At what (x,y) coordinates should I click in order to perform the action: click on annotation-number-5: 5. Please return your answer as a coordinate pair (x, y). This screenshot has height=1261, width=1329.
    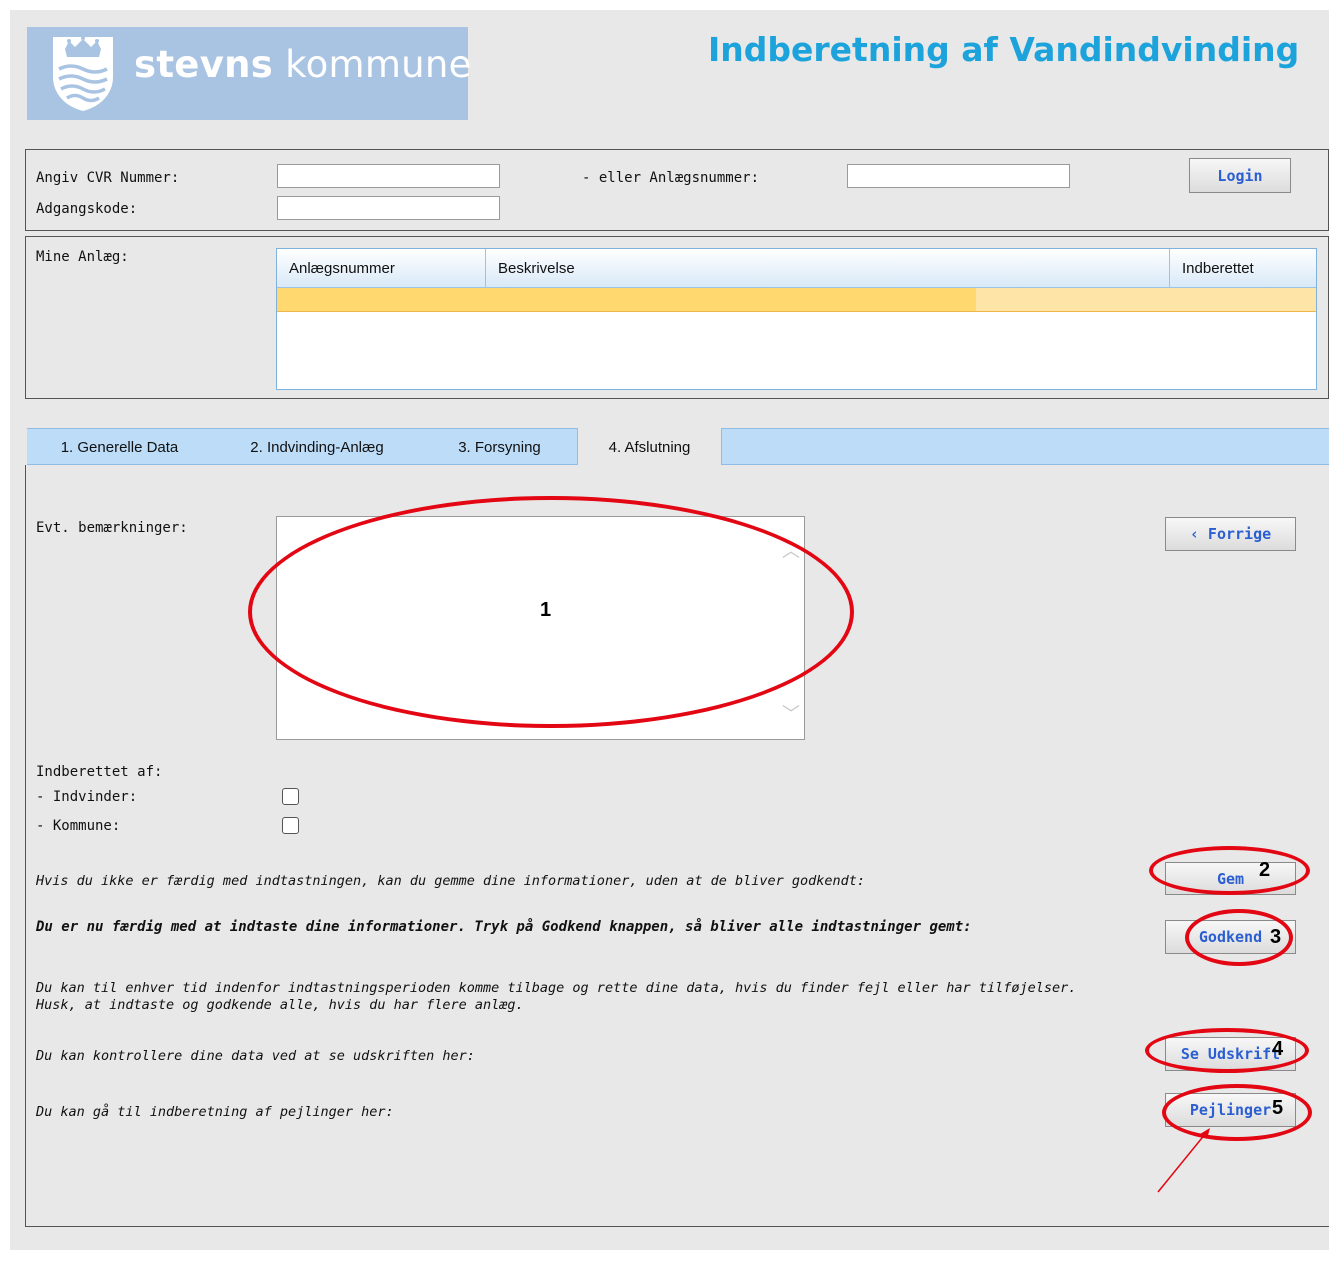
    Looking at the image, I should click on (1278, 1108).